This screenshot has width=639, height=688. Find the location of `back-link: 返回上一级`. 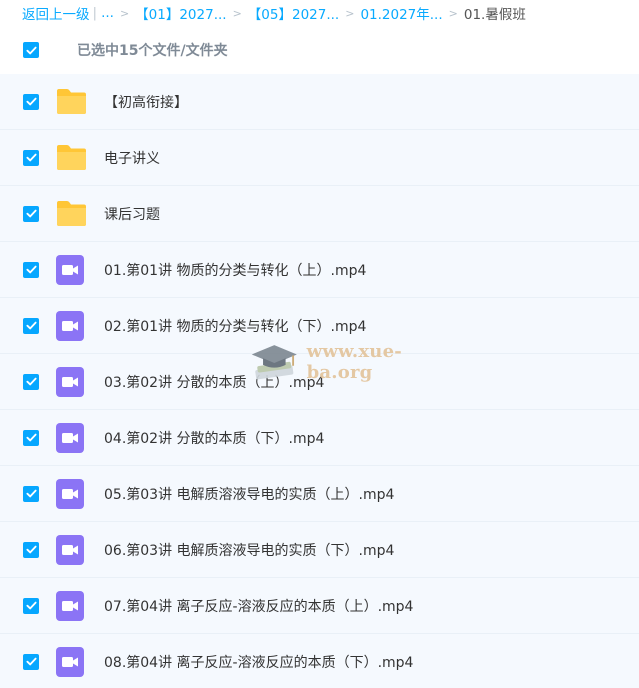

back-link: 返回上一级 is located at coordinates (56, 13).